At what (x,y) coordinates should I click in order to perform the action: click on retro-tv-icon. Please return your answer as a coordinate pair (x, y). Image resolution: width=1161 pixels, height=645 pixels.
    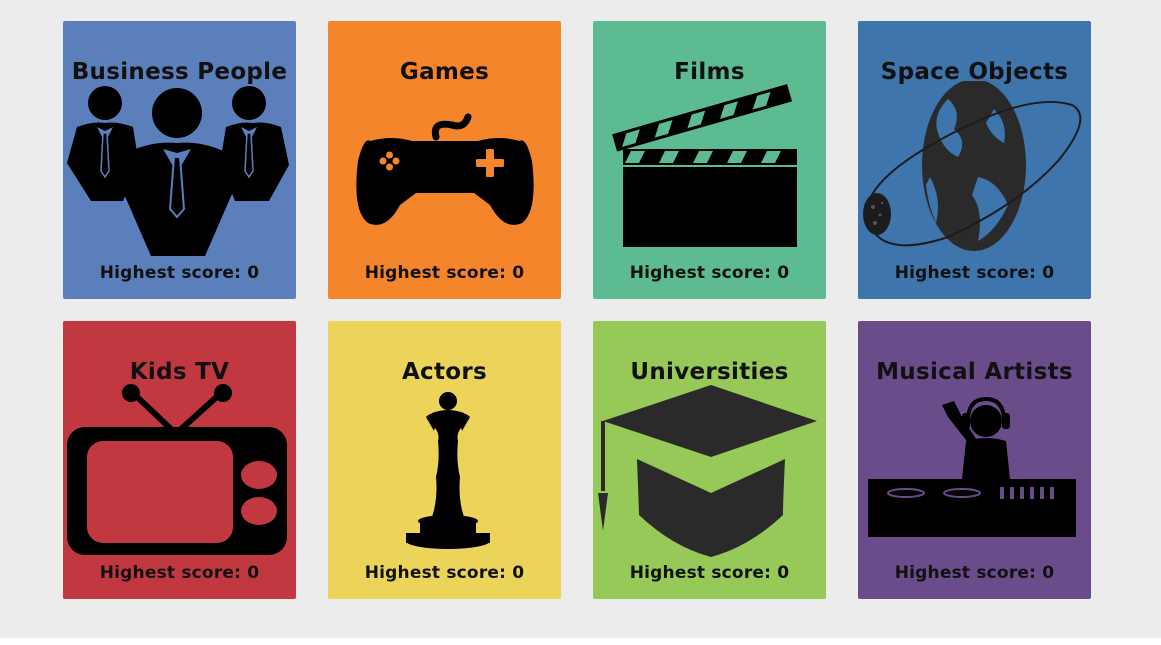
    Looking at the image, I should click on (179, 471).